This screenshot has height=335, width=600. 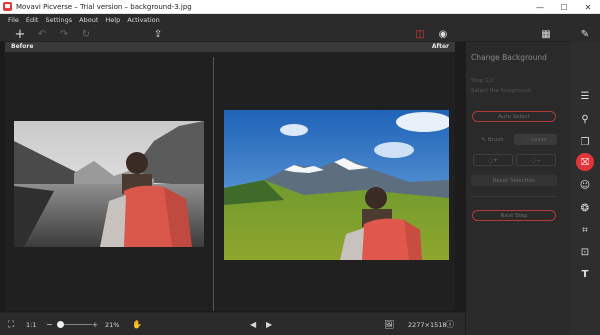 I want to click on menu-activation: Activation, so click(x=143, y=20).